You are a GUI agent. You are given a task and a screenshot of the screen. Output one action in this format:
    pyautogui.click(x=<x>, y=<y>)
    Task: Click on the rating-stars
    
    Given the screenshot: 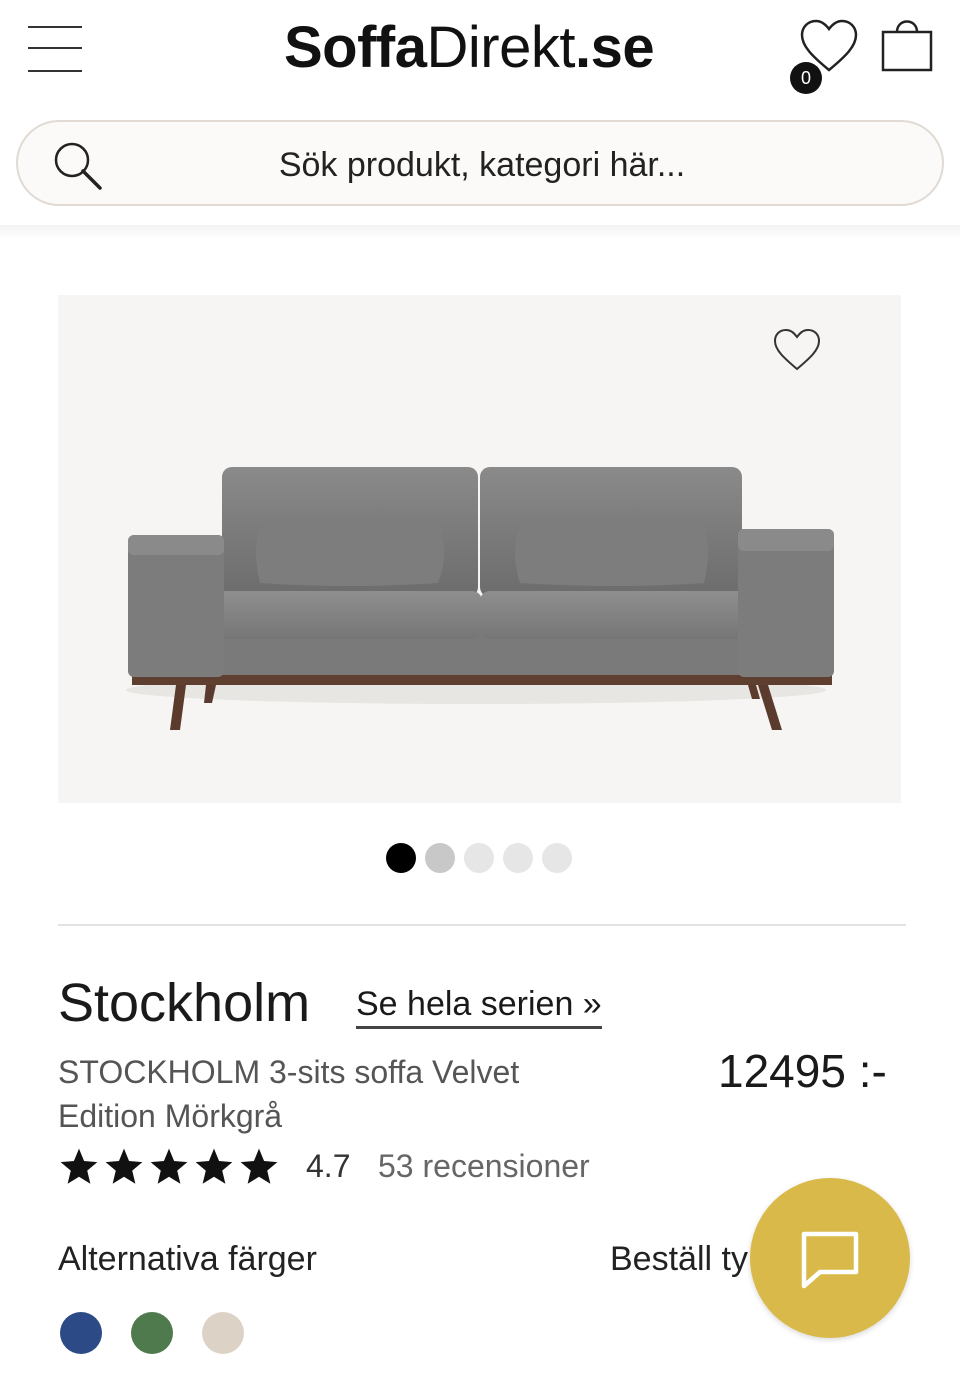 What is the action you would take?
    pyautogui.click(x=173, y=1168)
    